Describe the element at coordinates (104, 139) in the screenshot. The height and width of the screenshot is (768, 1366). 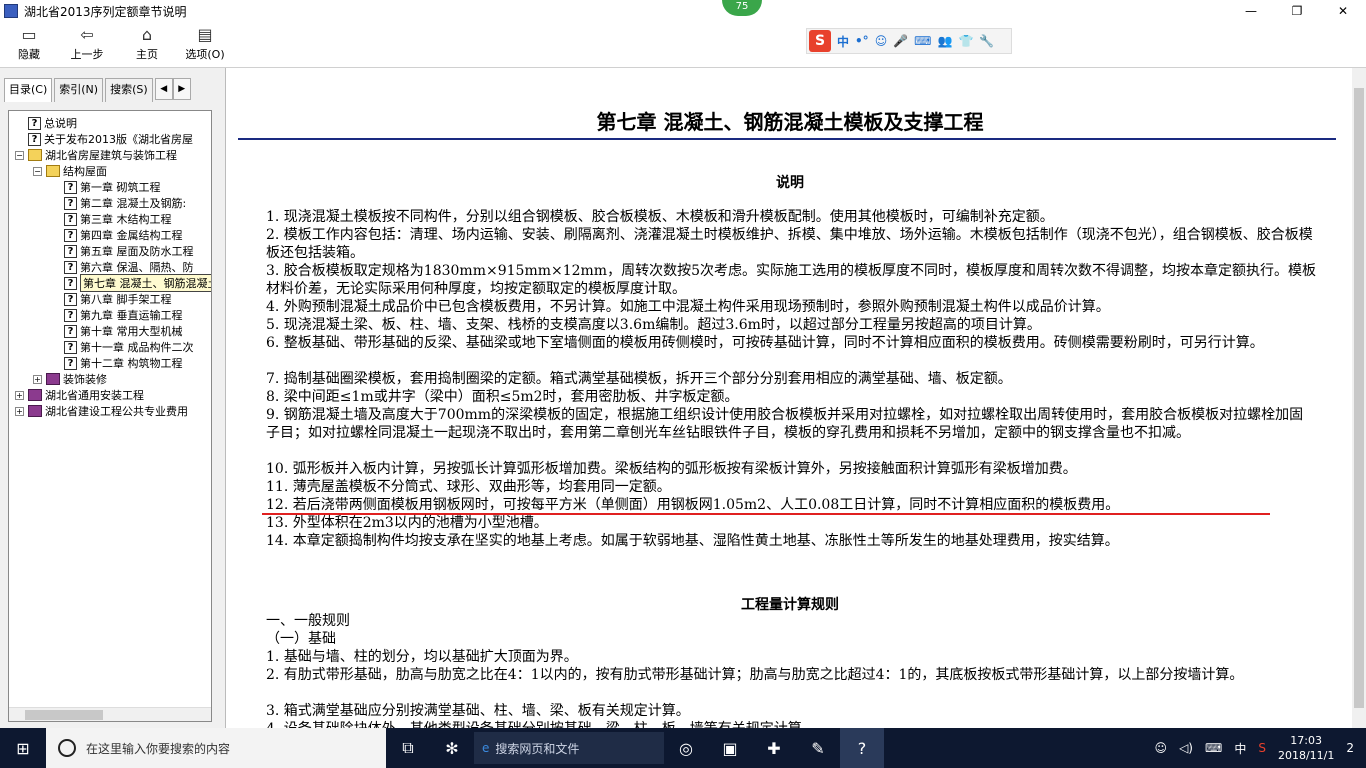
I see `tree-item: ? 关于发布2013版《湖北省房屋` at that location.